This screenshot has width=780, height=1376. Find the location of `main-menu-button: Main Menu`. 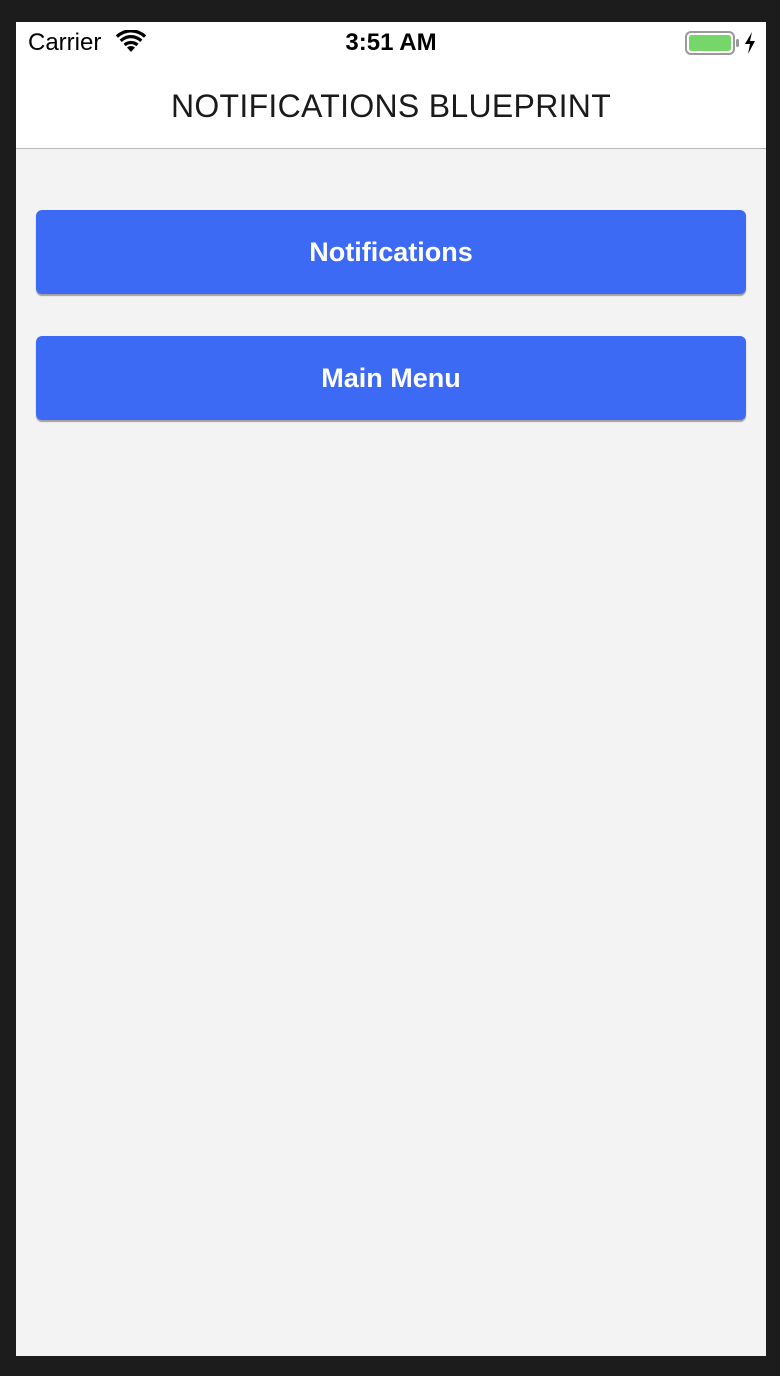

main-menu-button: Main Menu is located at coordinates (391, 378).